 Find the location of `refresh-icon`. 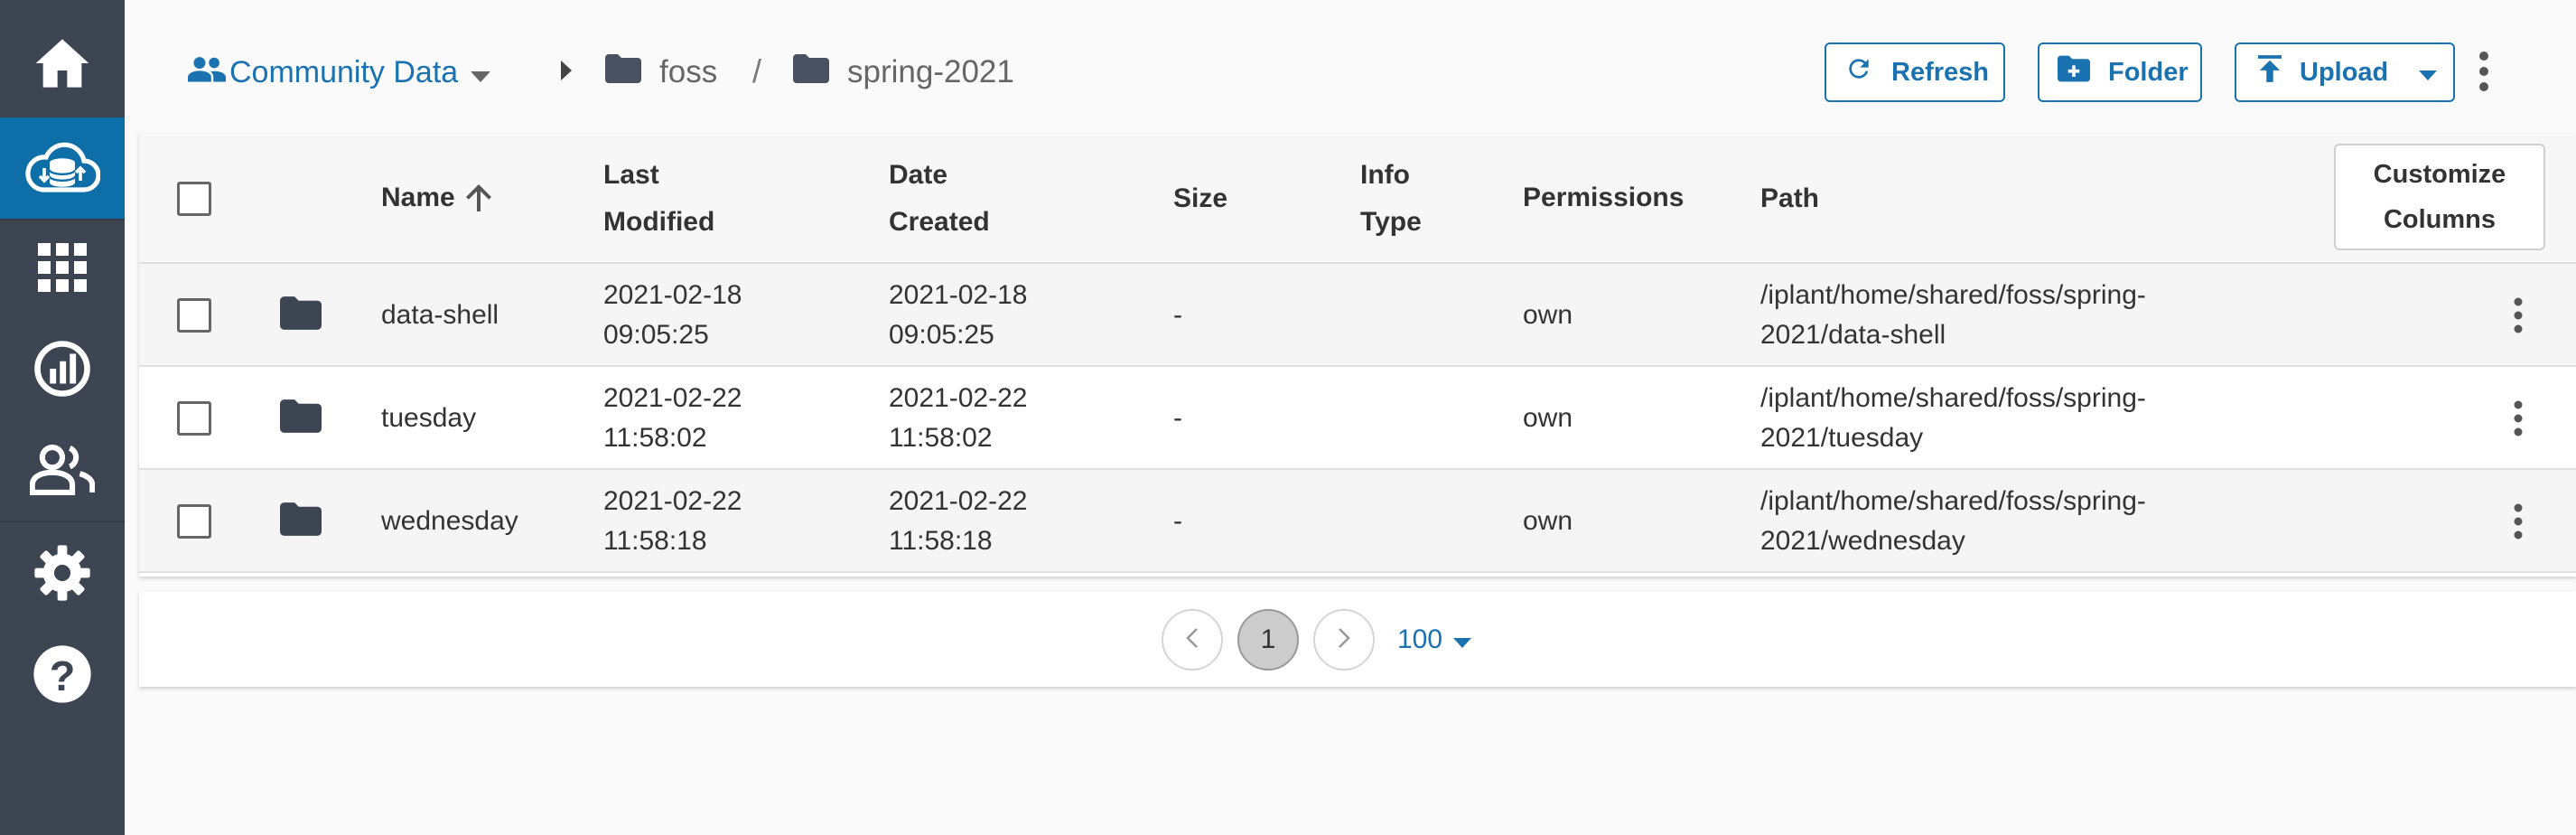

refresh-icon is located at coordinates (1858, 72).